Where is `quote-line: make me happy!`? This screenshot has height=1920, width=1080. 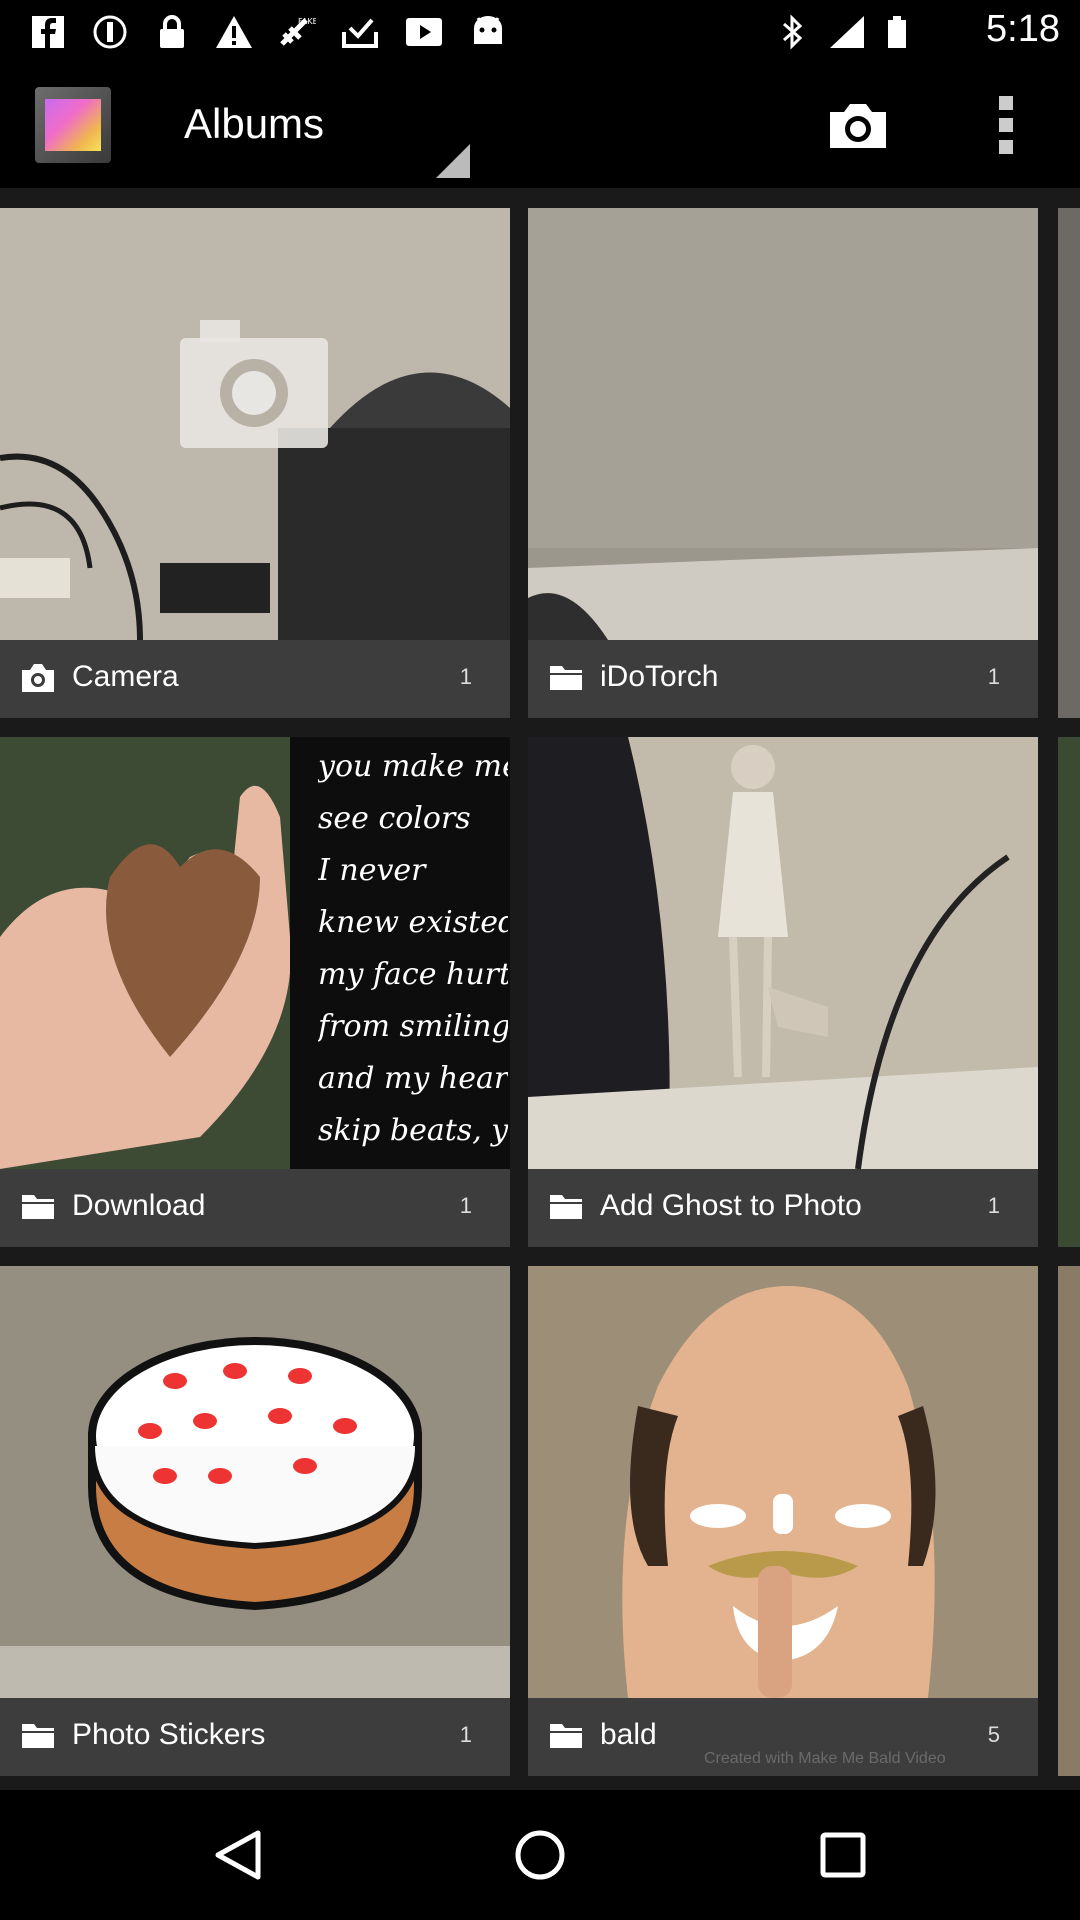 quote-line: make me happy! is located at coordinates (413, 1163).